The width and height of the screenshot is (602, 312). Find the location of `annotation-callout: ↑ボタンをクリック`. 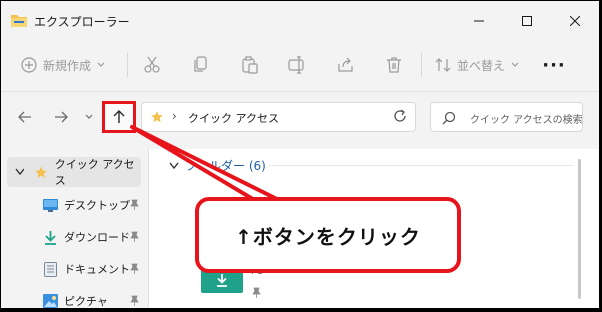

annotation-callout: ↑ボタンをクリック is located at coordinates (328, 235).